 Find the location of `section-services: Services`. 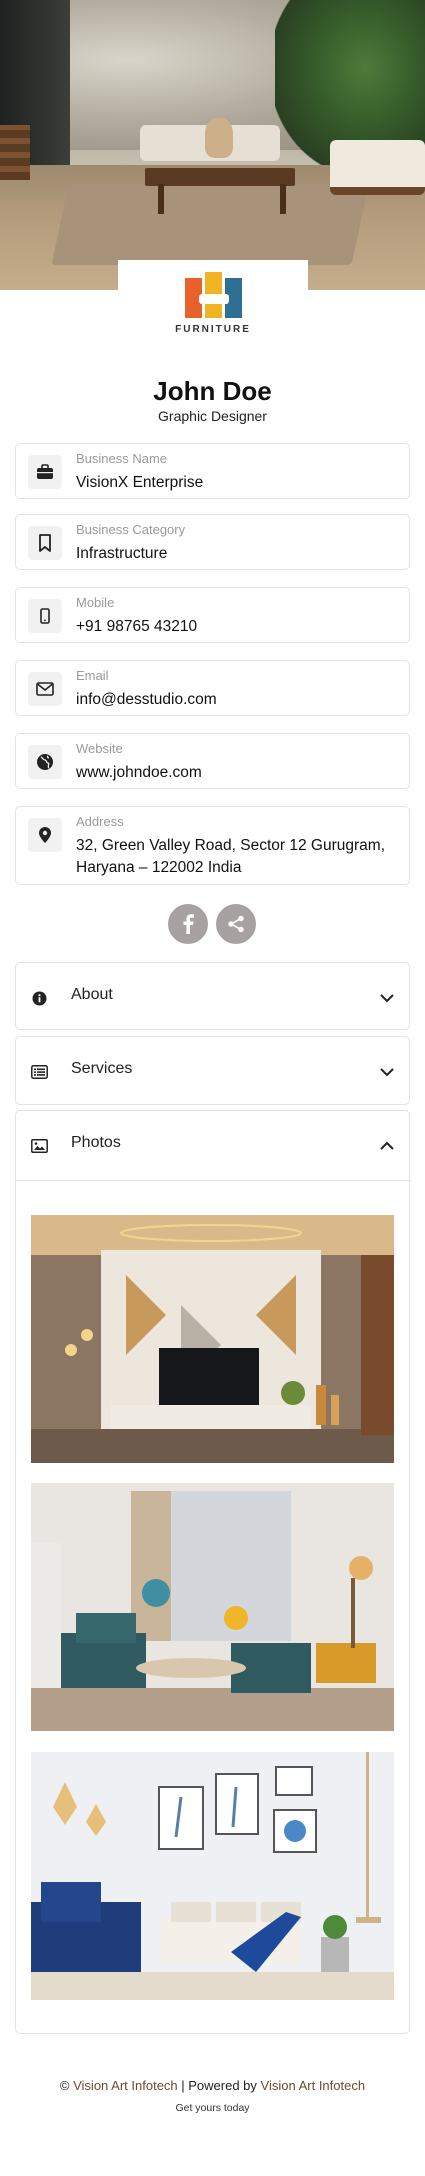

section-services: Services is located at coordinates (212, 1070).